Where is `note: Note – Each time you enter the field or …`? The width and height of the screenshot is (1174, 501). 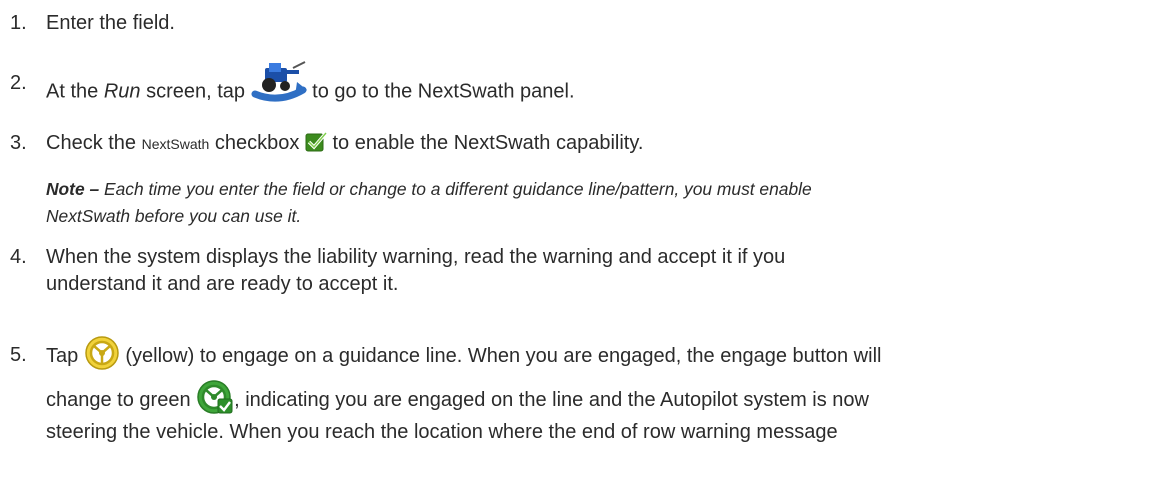
note: Note – Each time you enter the field or … is located at coordinates (600, 203).